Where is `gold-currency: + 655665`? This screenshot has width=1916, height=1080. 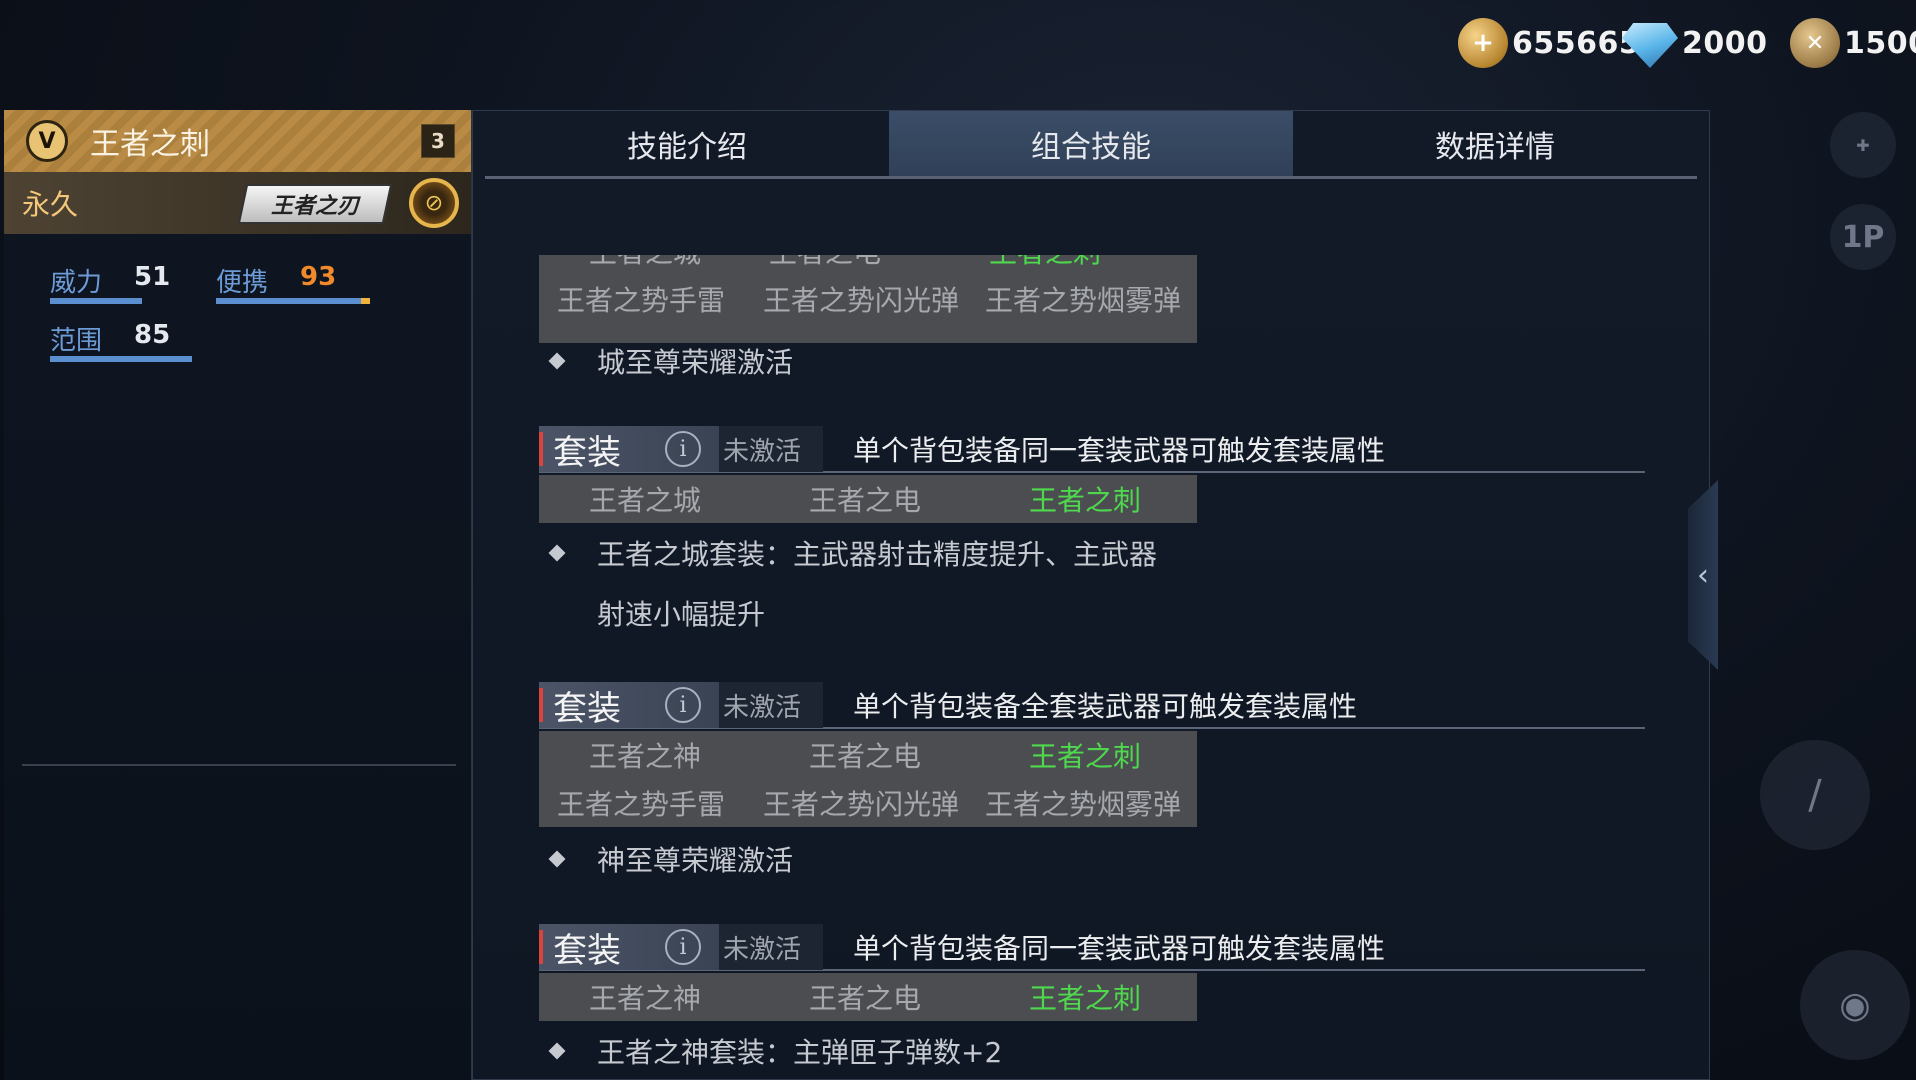
gold-currency: + 655665 is located at coordinates (1549, 43).